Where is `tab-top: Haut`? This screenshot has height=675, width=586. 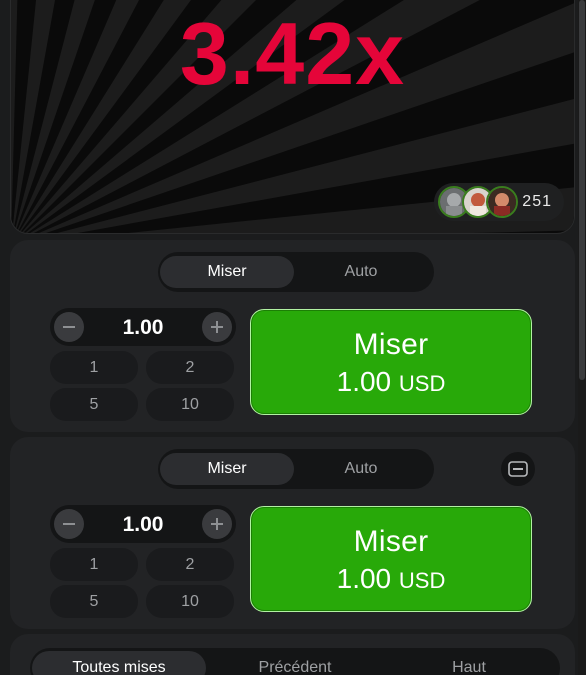 tab-top: Haut is located at coordinates (469, 663).